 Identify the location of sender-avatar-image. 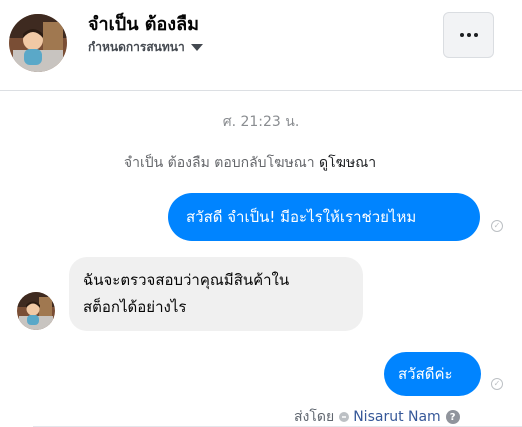
(36, 311).